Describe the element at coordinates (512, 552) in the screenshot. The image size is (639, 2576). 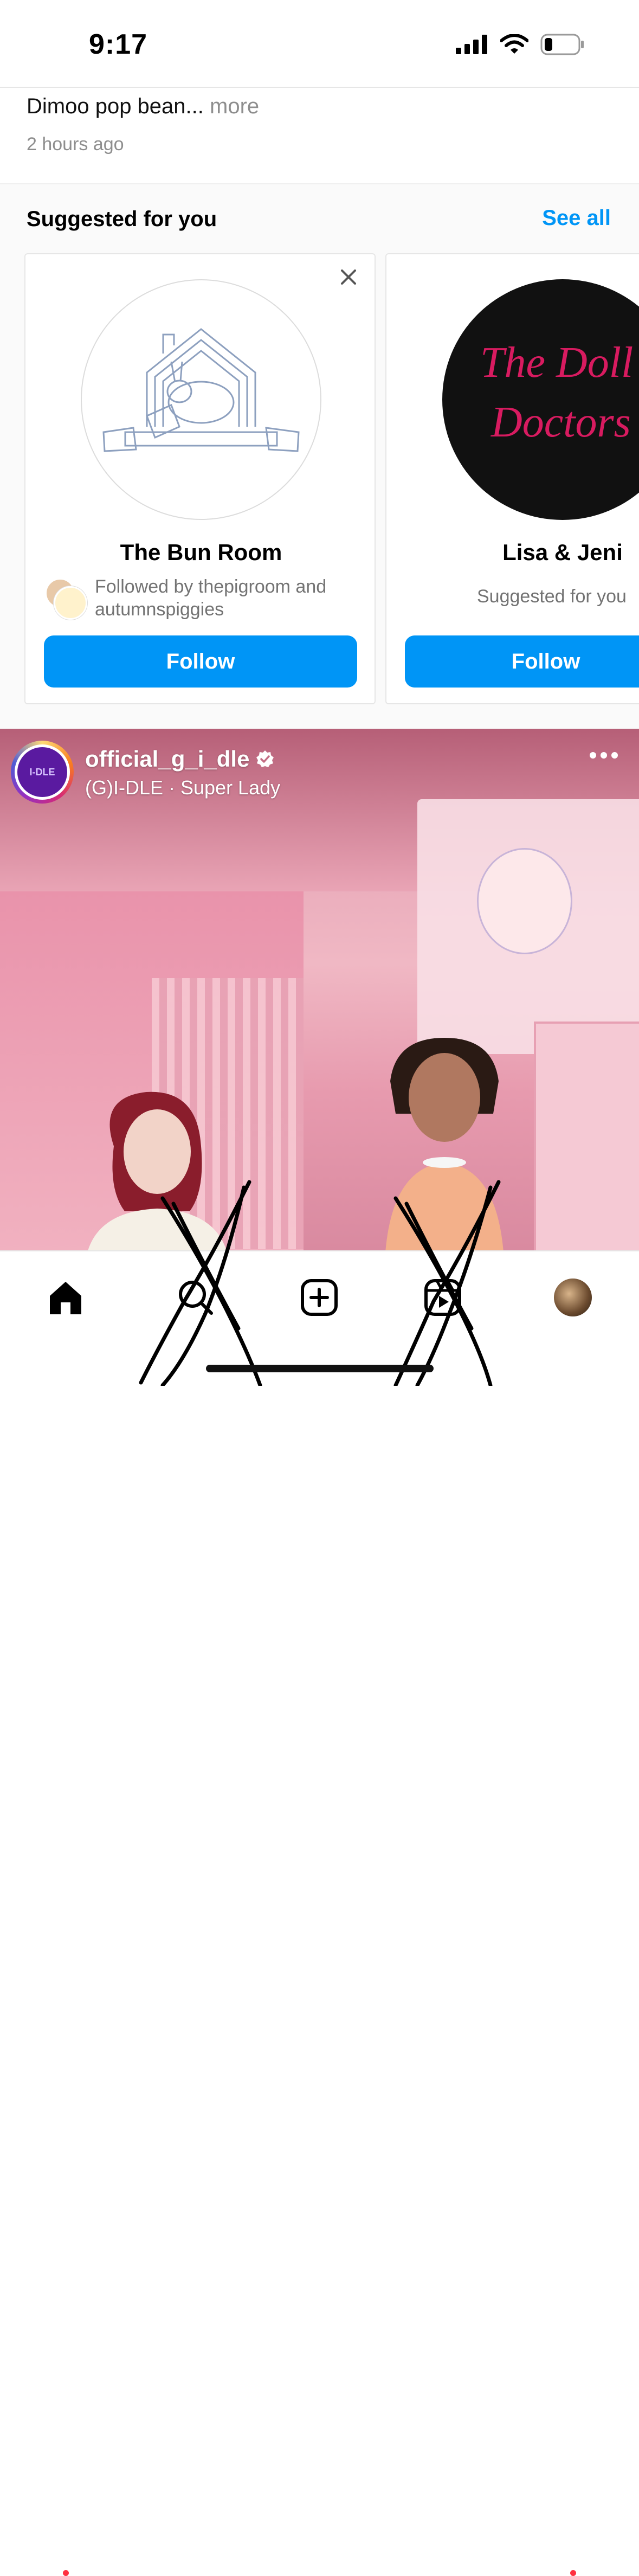
I see `suggestion-name: Lisa & Jeni` at that location.